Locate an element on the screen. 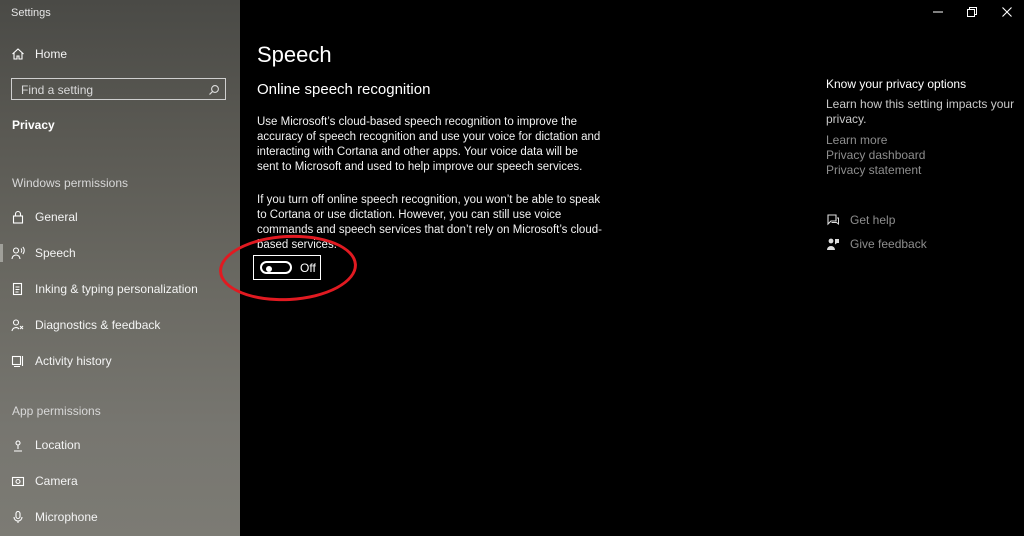 The width and height of the screenshot is (1024, 536). sidebar-item-label: Location is located at coordinates (58, 445).